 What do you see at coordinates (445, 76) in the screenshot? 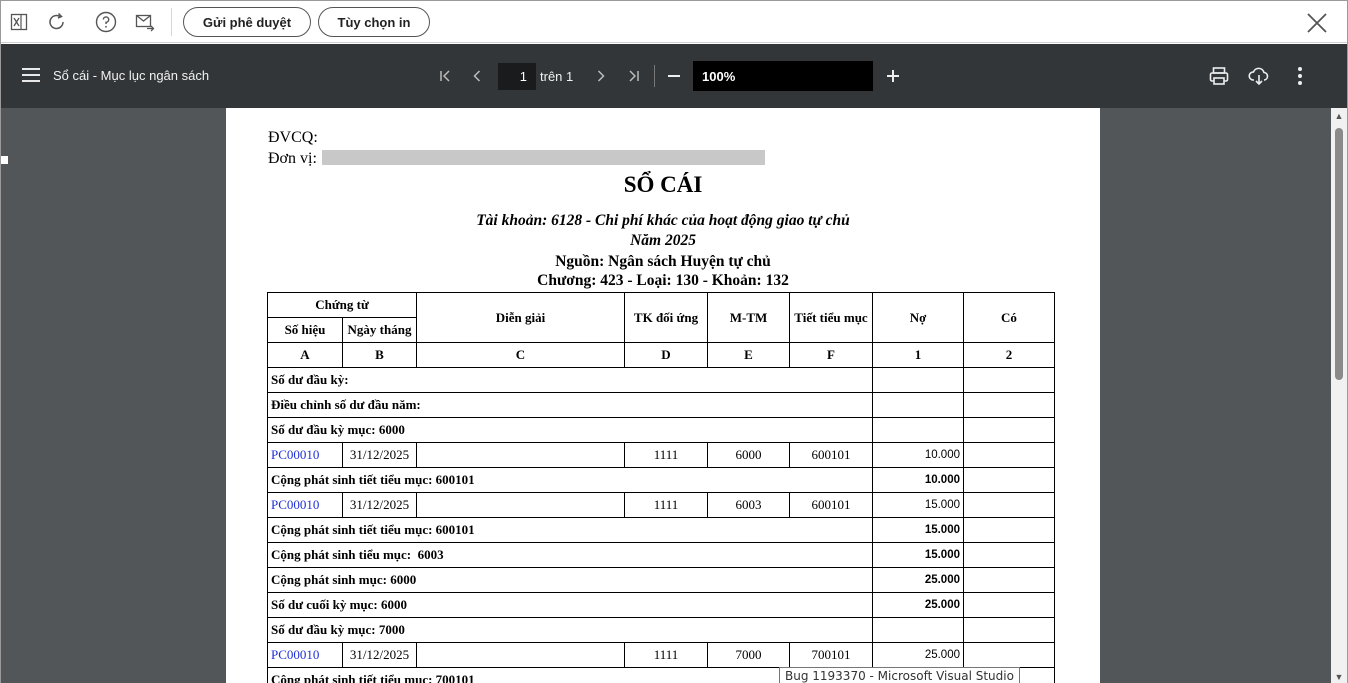
I see `first-page-icon` at bounding box center [445, 76].